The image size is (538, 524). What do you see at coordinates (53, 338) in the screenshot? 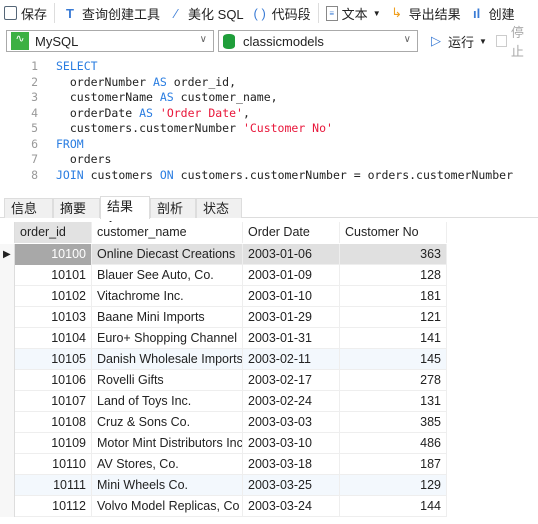
I see `cell: 10104` at bounding box center [53, 338].